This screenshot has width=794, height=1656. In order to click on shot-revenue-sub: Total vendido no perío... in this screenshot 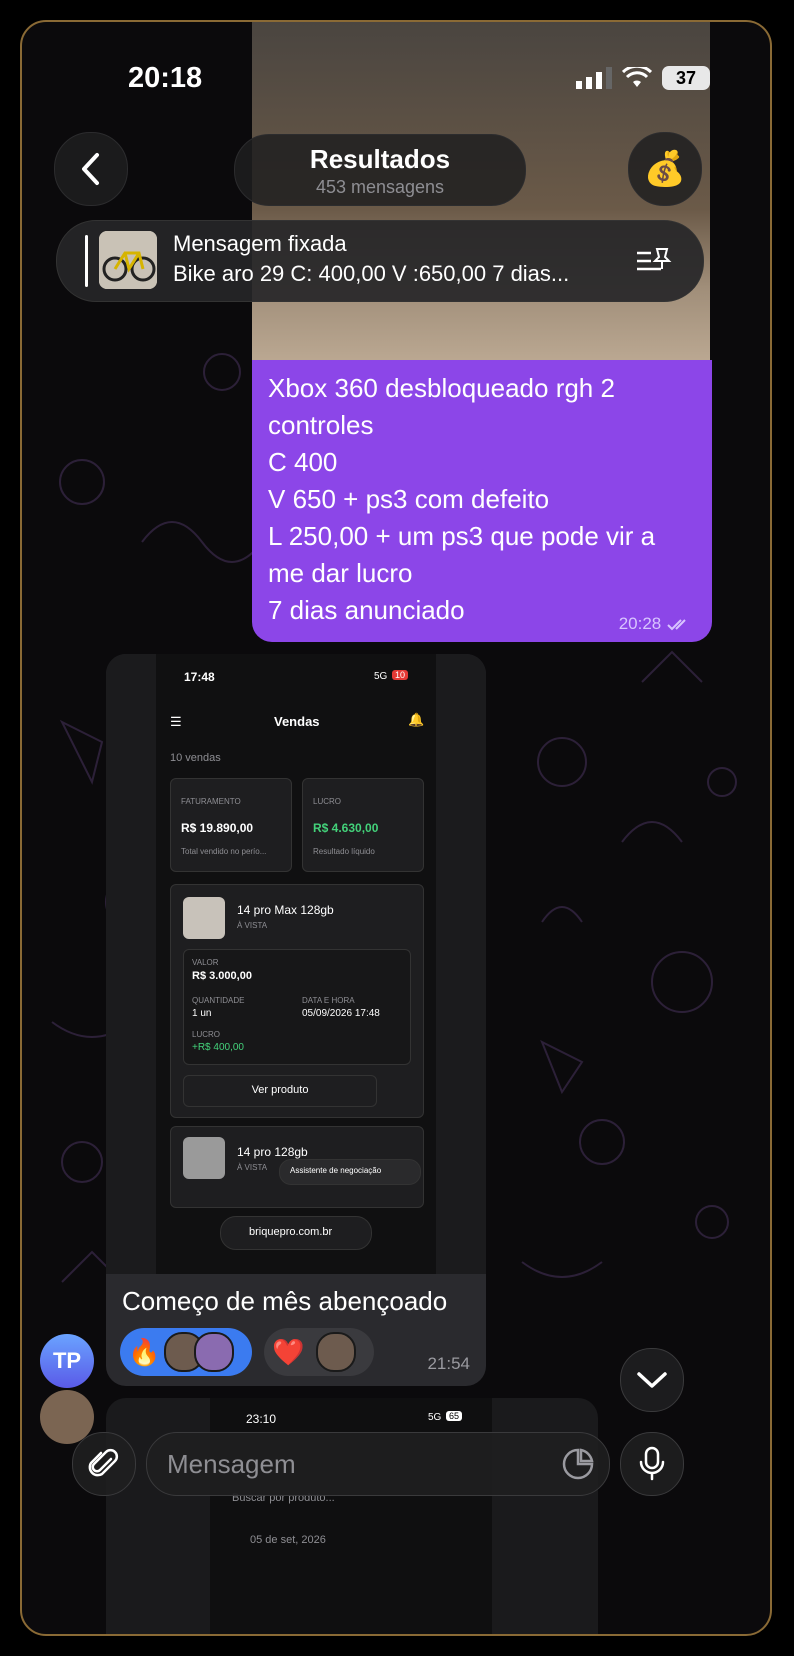, I will do `click(224, 851)`.